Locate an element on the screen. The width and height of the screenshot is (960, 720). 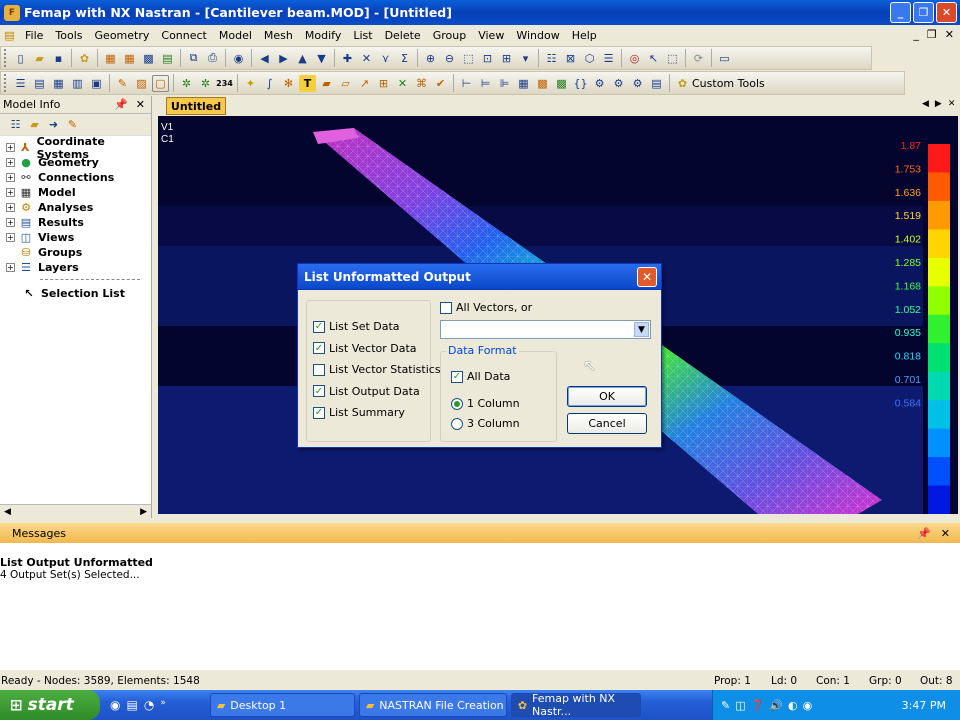
all-vectors-option: All Vectors, or is located at coordinates (486, 307).